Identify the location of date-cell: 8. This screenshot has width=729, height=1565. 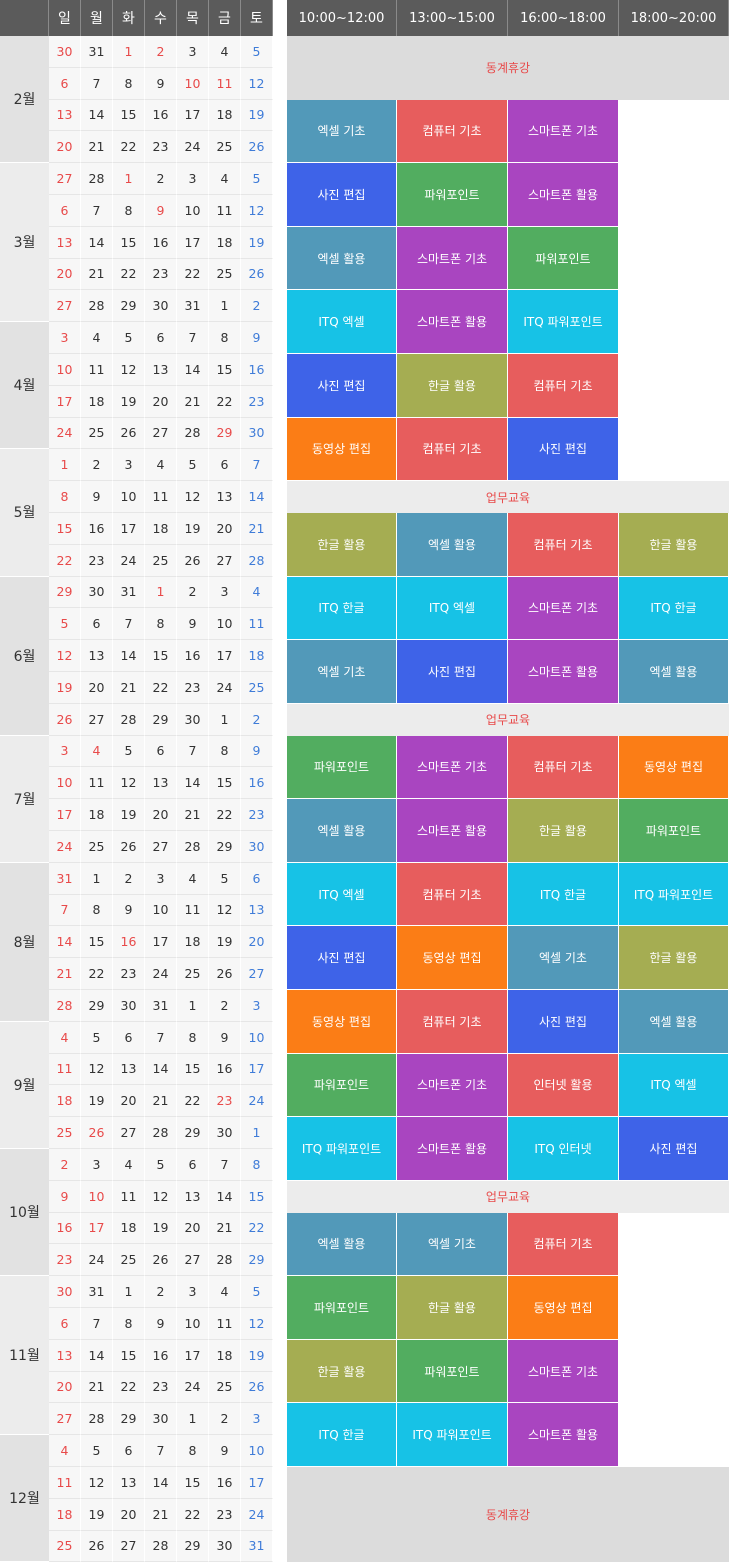
(129, 1324).